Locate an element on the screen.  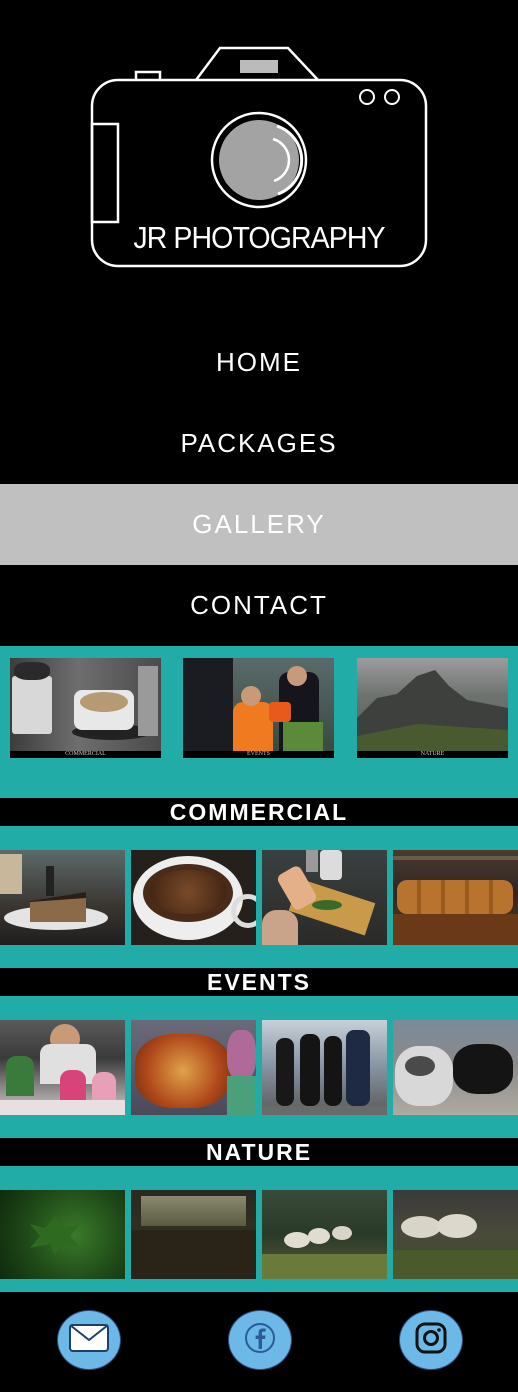
instagram-button is located at coordinates (431, 1340).